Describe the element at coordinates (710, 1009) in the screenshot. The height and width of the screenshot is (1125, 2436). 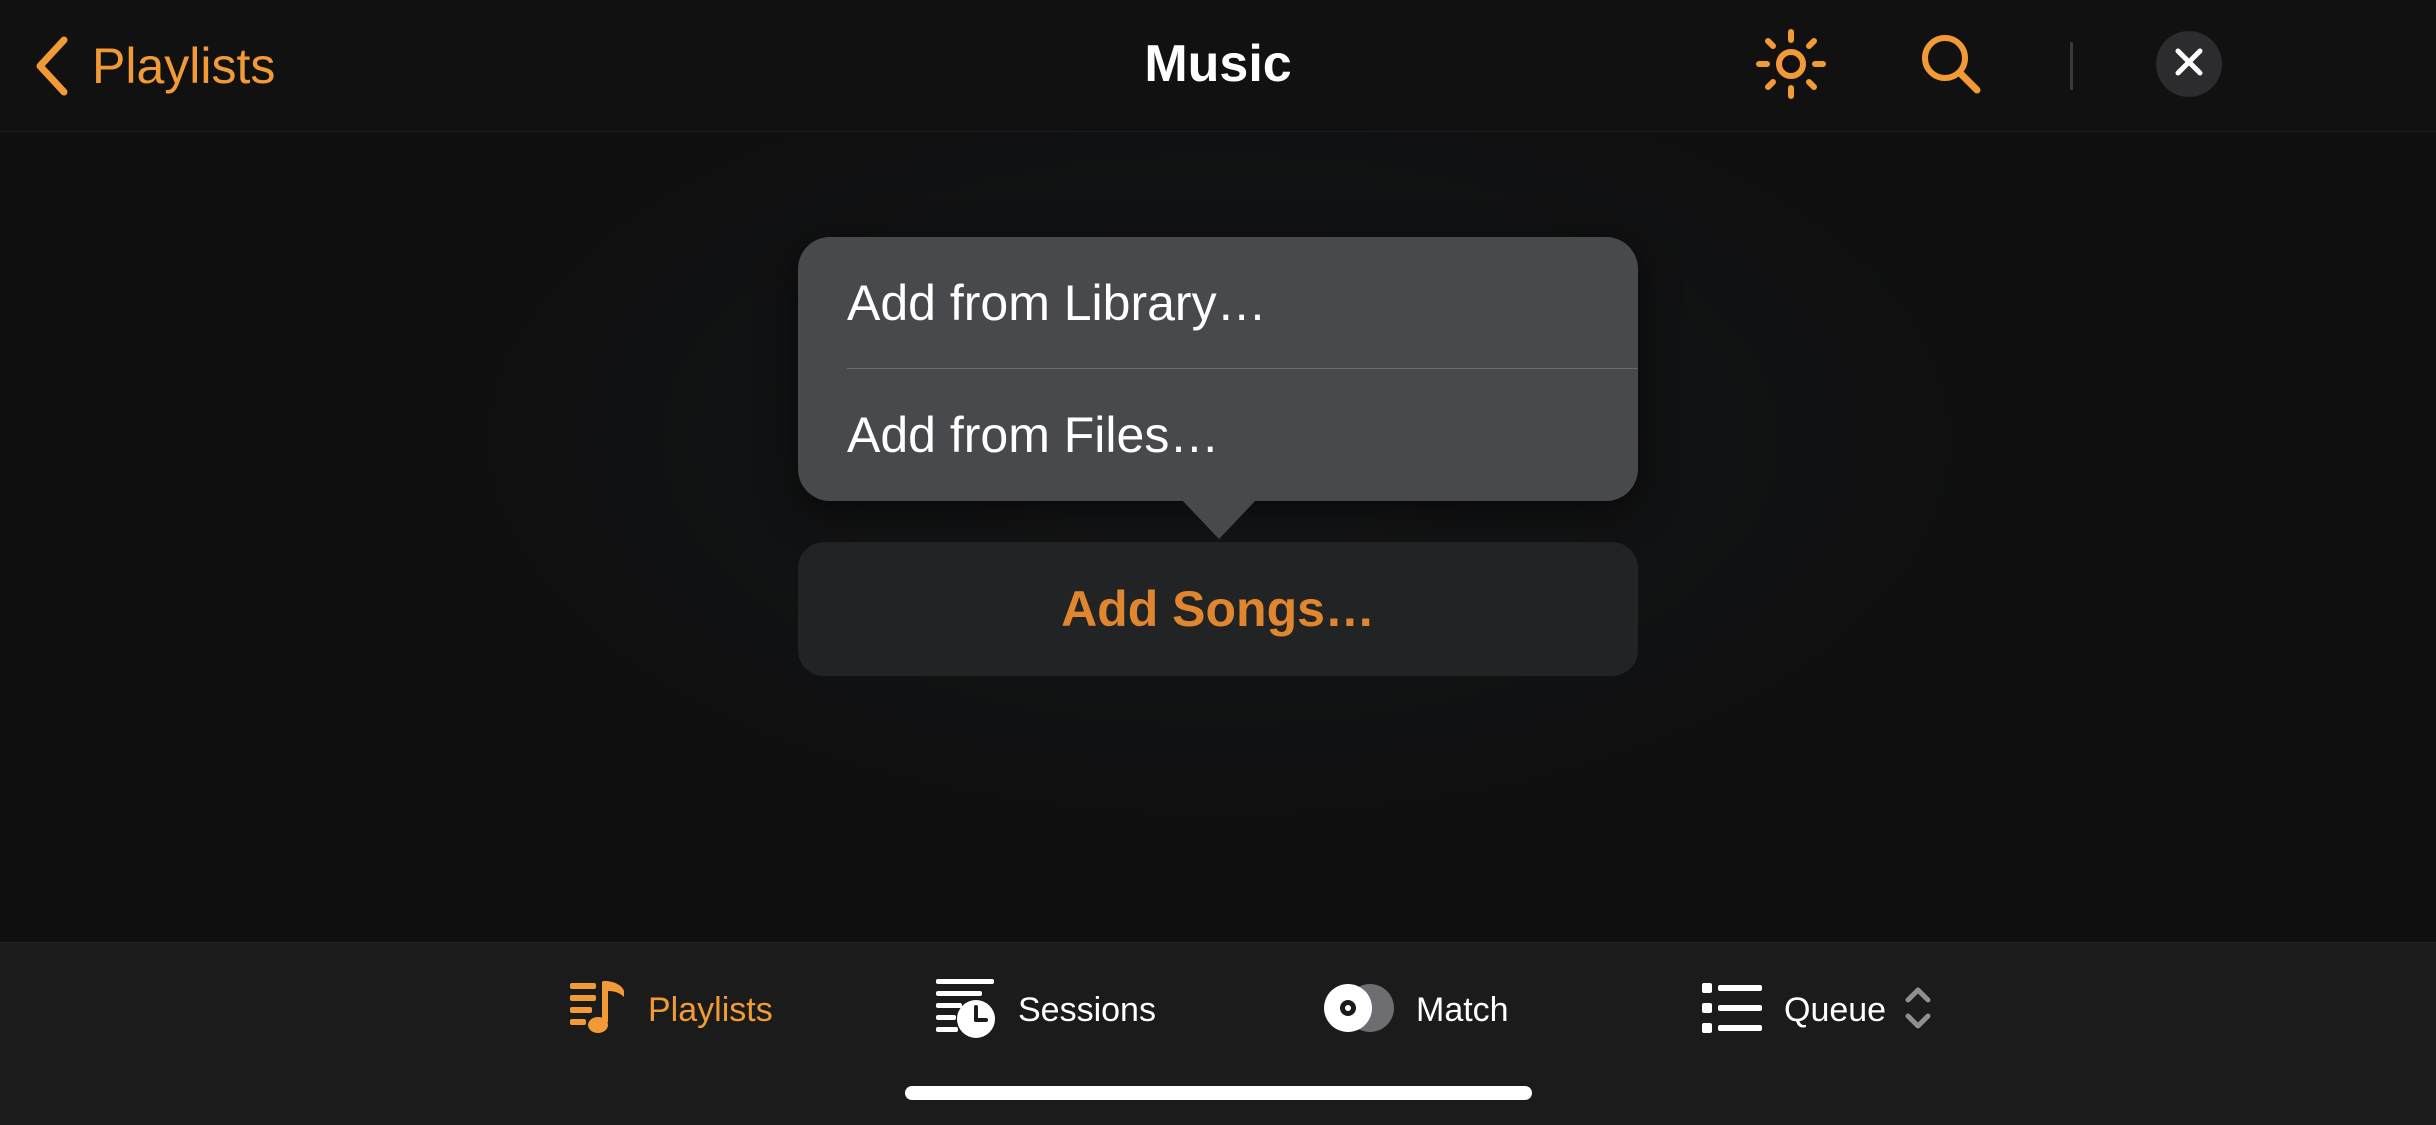
I see `tab-label: Playlists` at that location.